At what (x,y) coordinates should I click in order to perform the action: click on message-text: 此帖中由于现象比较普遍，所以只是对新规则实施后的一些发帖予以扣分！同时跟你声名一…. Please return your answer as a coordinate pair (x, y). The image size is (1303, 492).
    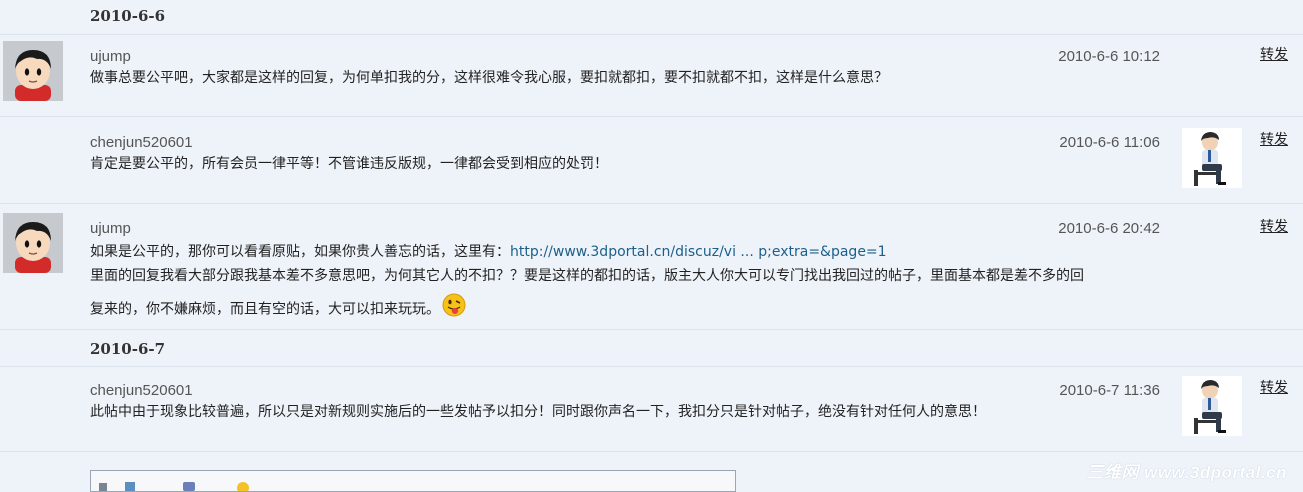
    Looking at the image, I should click on (538, 412).